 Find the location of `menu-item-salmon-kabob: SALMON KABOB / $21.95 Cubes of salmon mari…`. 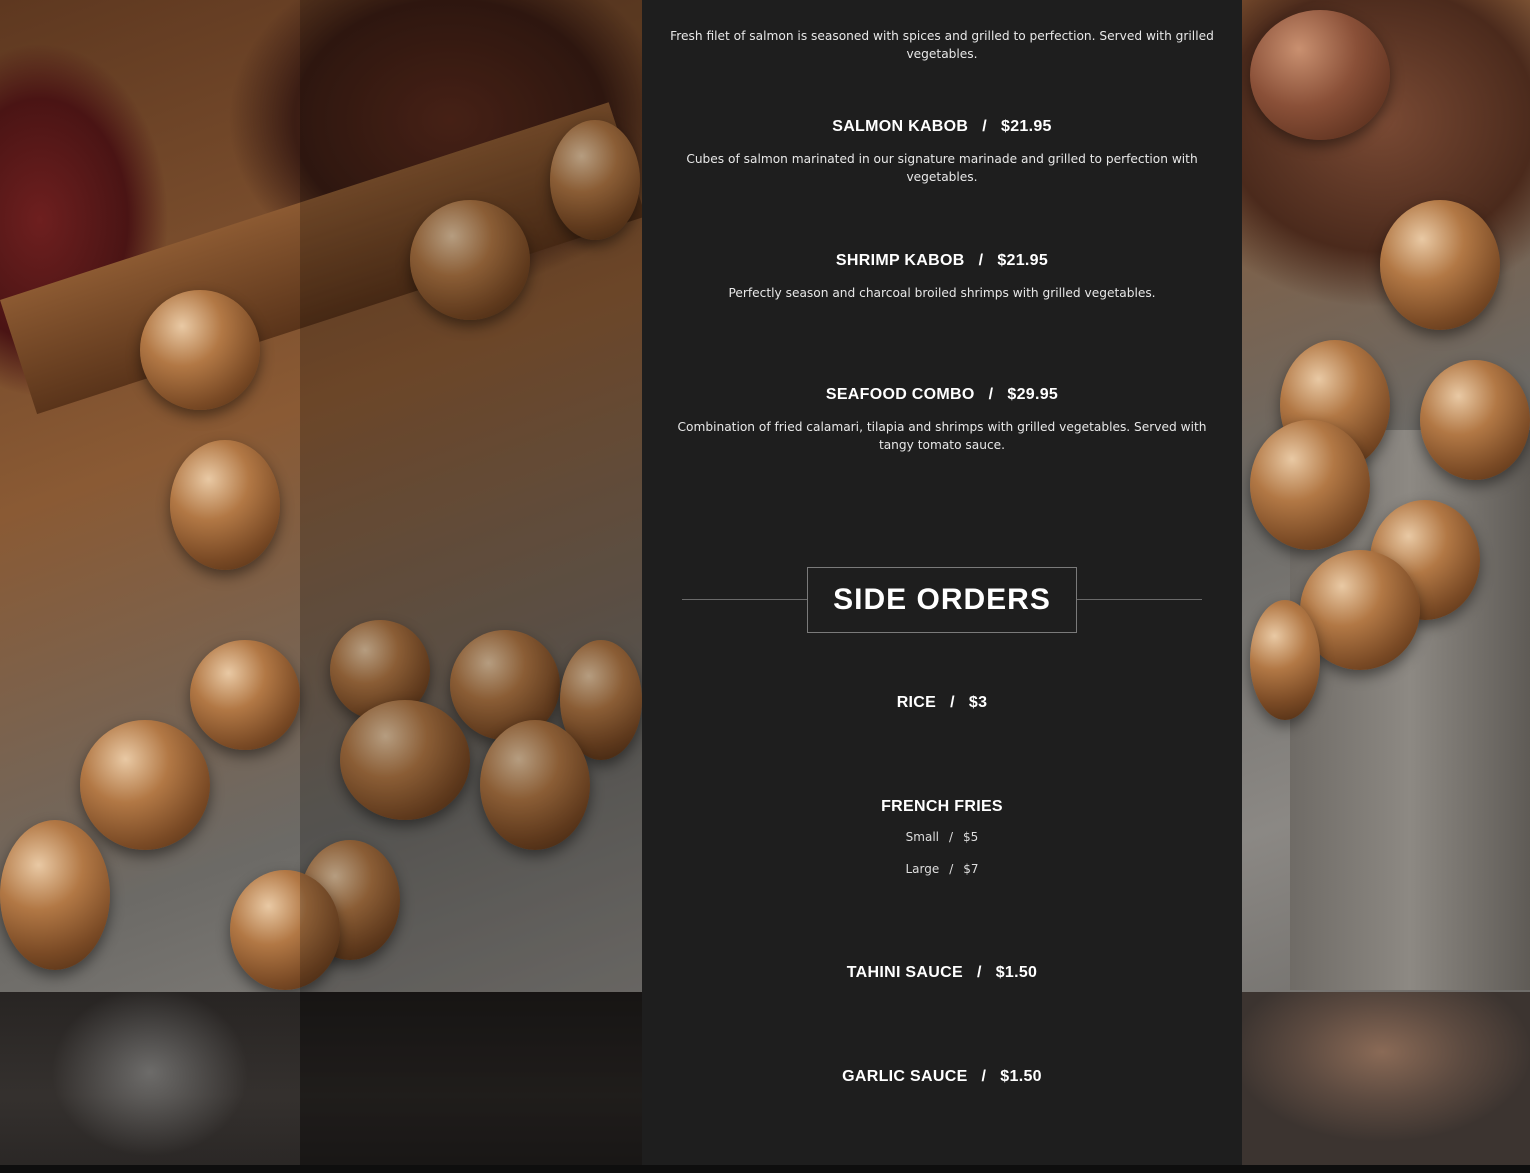

menu-item-salmon-kabob: SALMON KABOB / $21.95 Cubes of salmon mari… is located at coordinates (942, 152).